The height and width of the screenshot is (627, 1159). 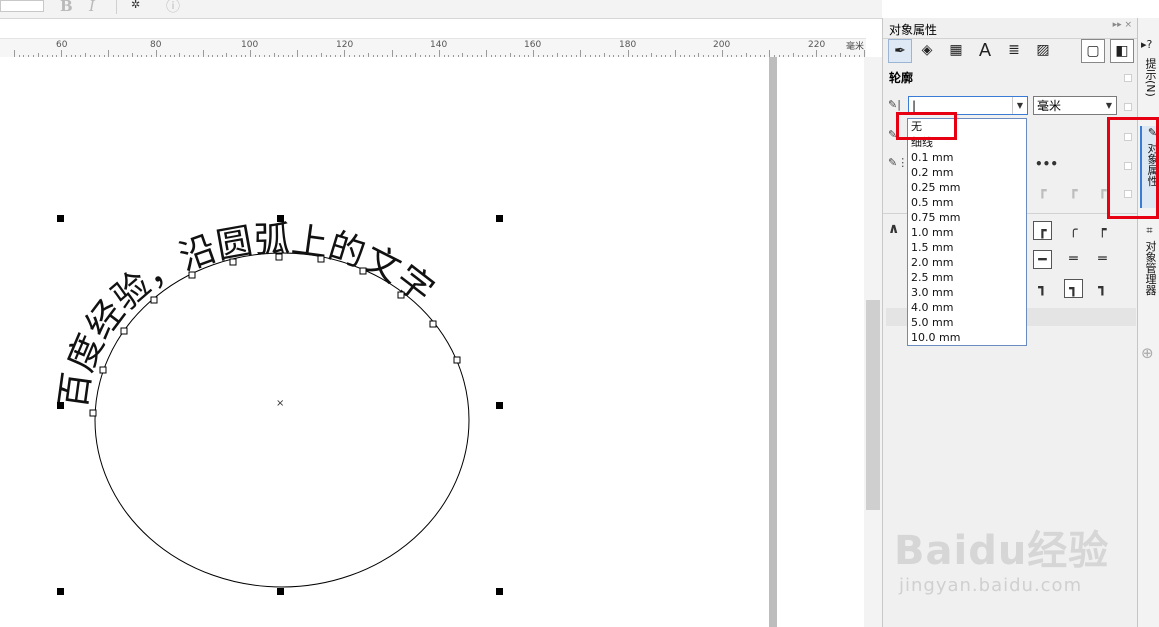 What do you see at coordinates (932, 277) in the screenshot?
I see `dropdown-option: 2.5 mm` at bounding box center [932, 277].